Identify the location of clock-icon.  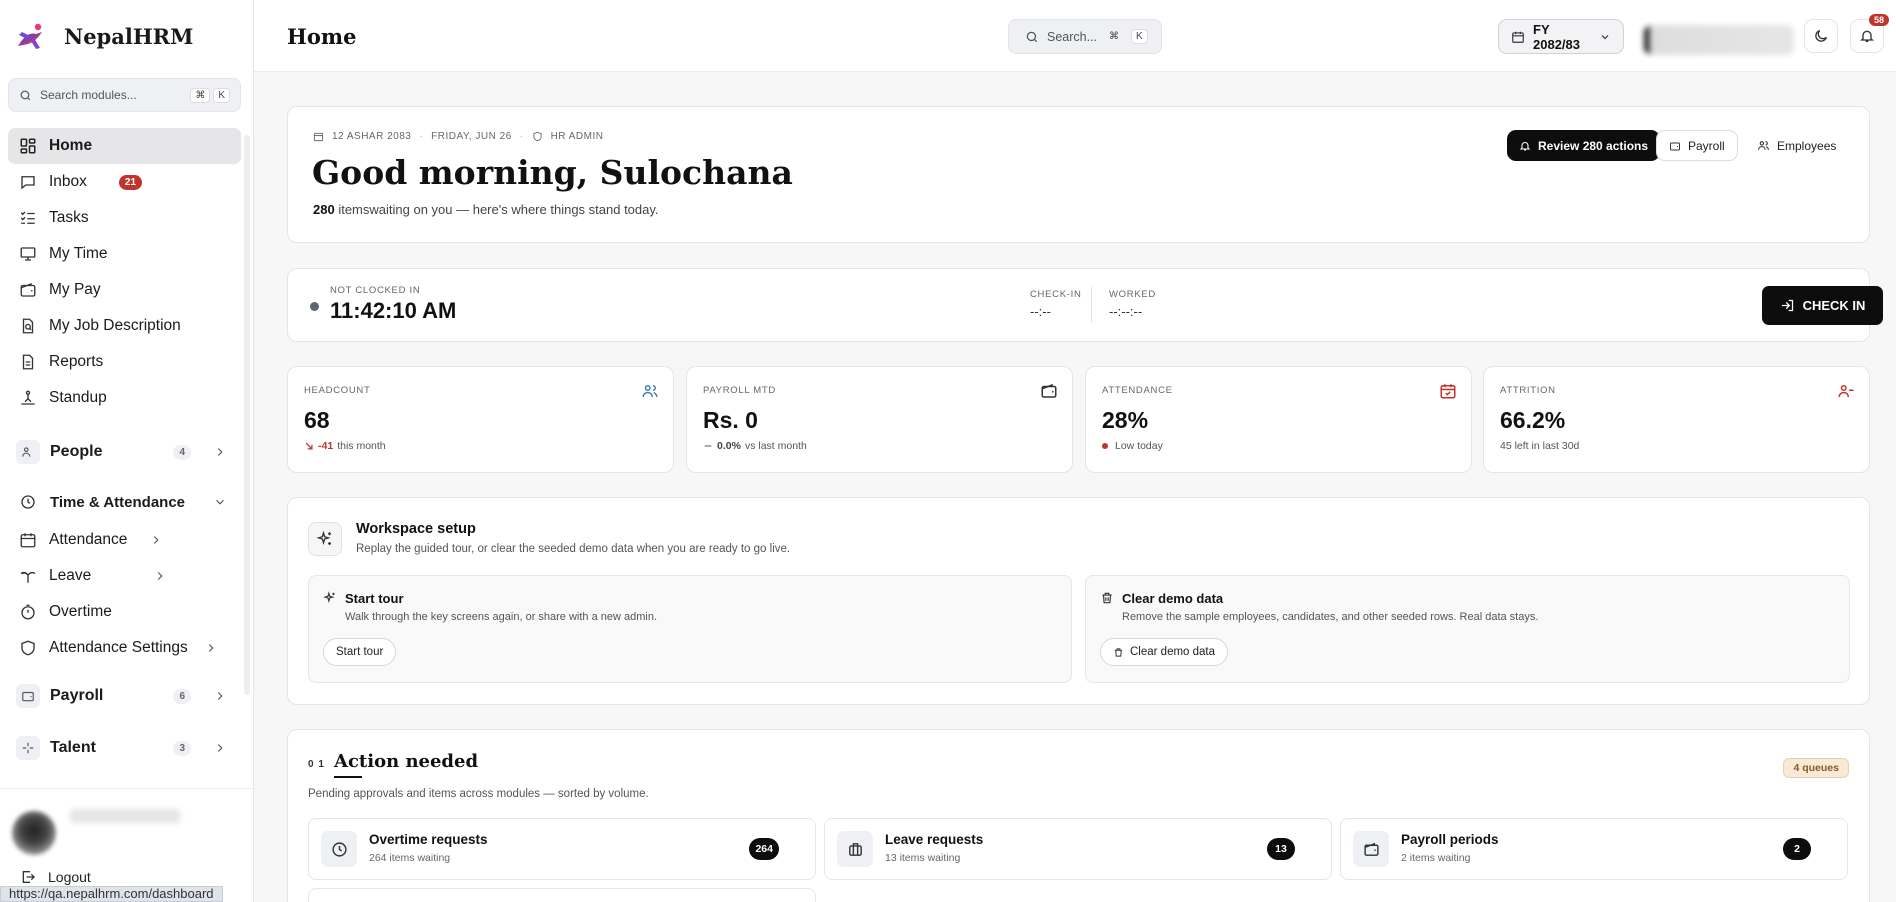
(339, 849).